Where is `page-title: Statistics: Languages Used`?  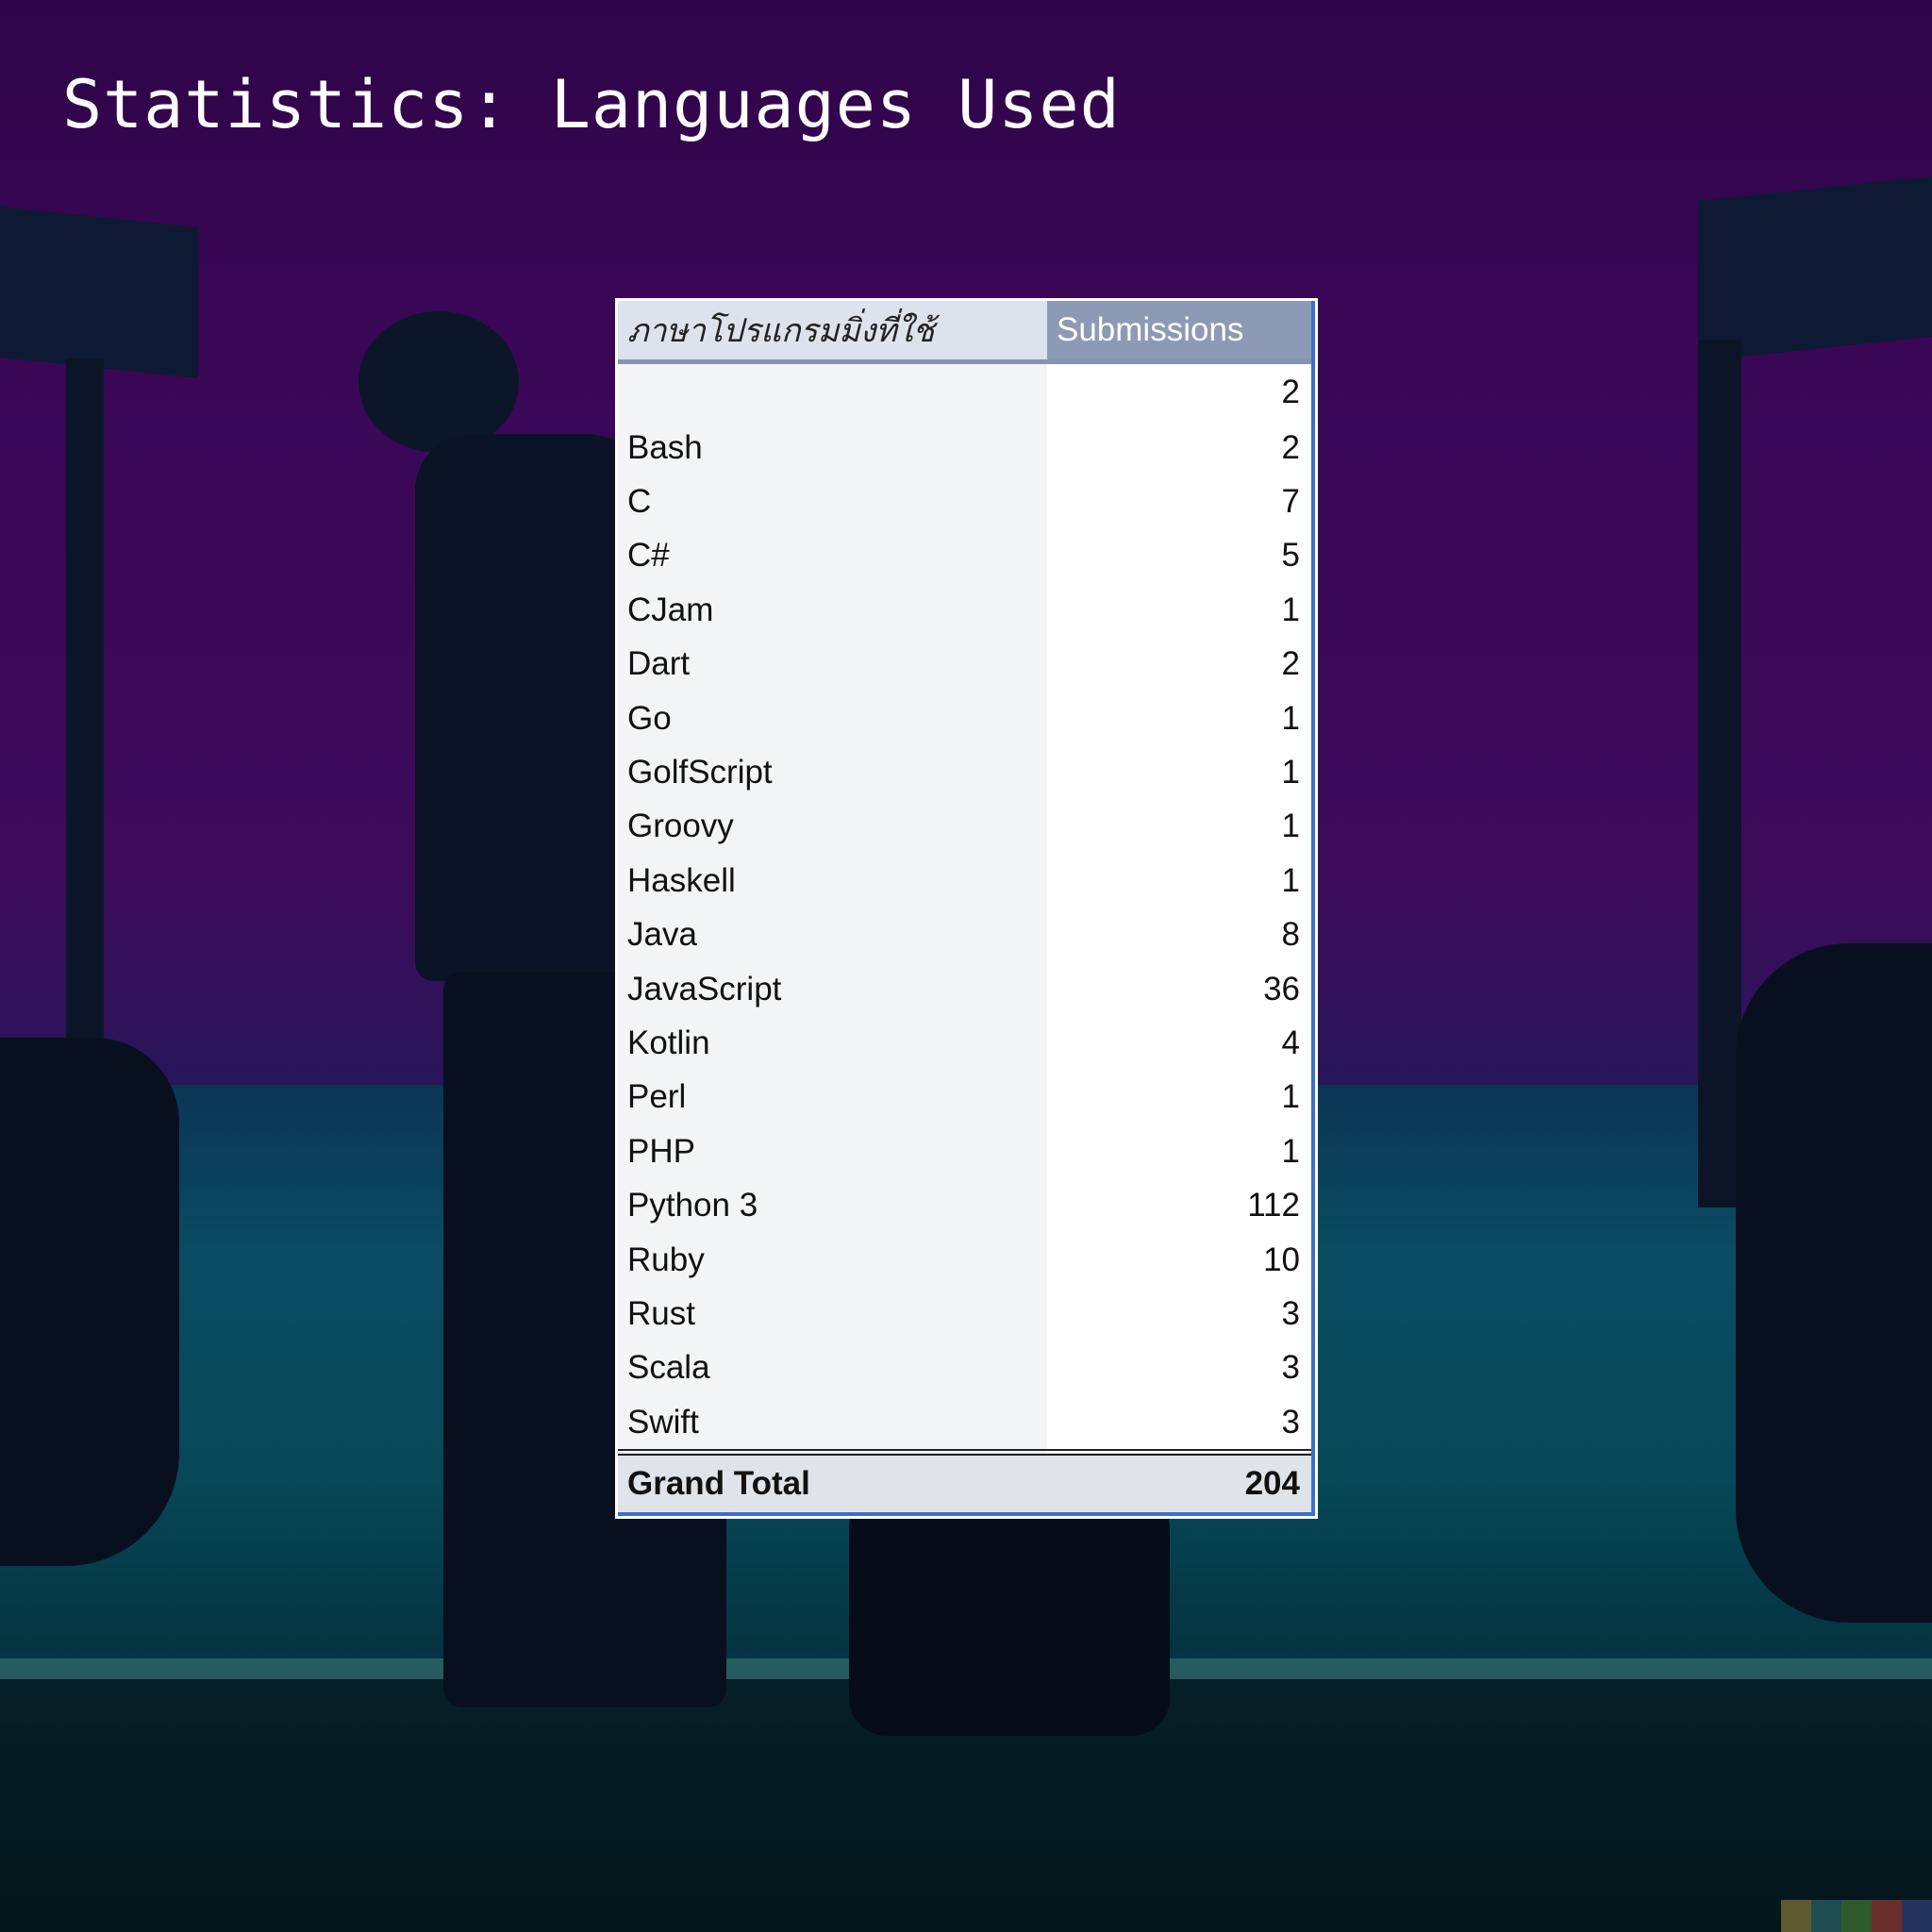
page-title: Statistics: Languages Used is located at coordinates (591, 105).